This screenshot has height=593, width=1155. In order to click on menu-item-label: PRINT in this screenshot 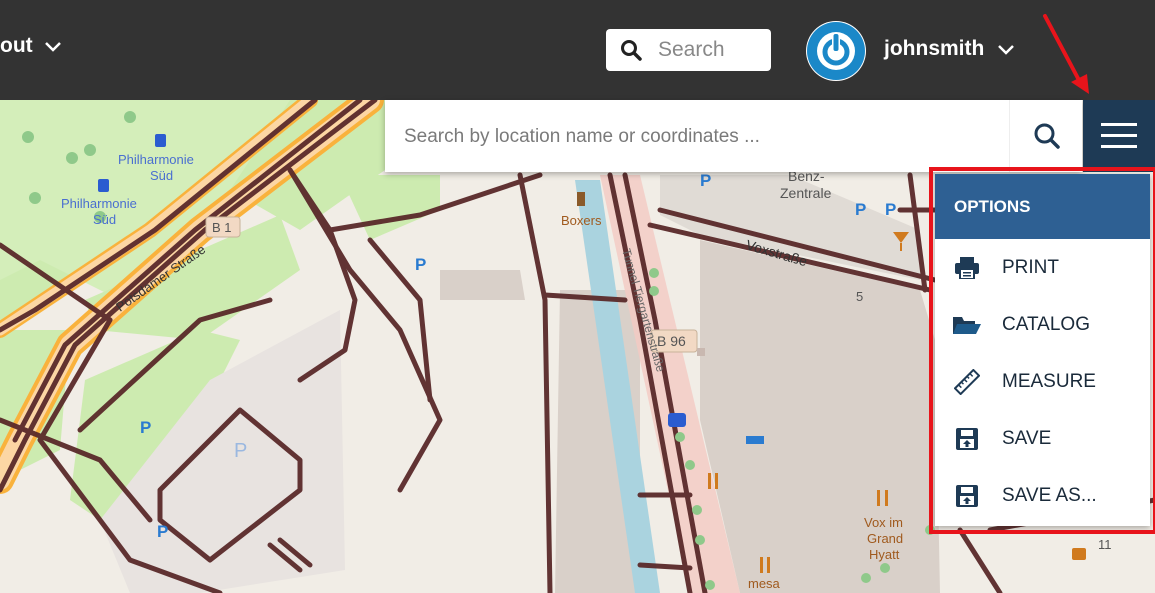, I will do `click(1030, 267)`.